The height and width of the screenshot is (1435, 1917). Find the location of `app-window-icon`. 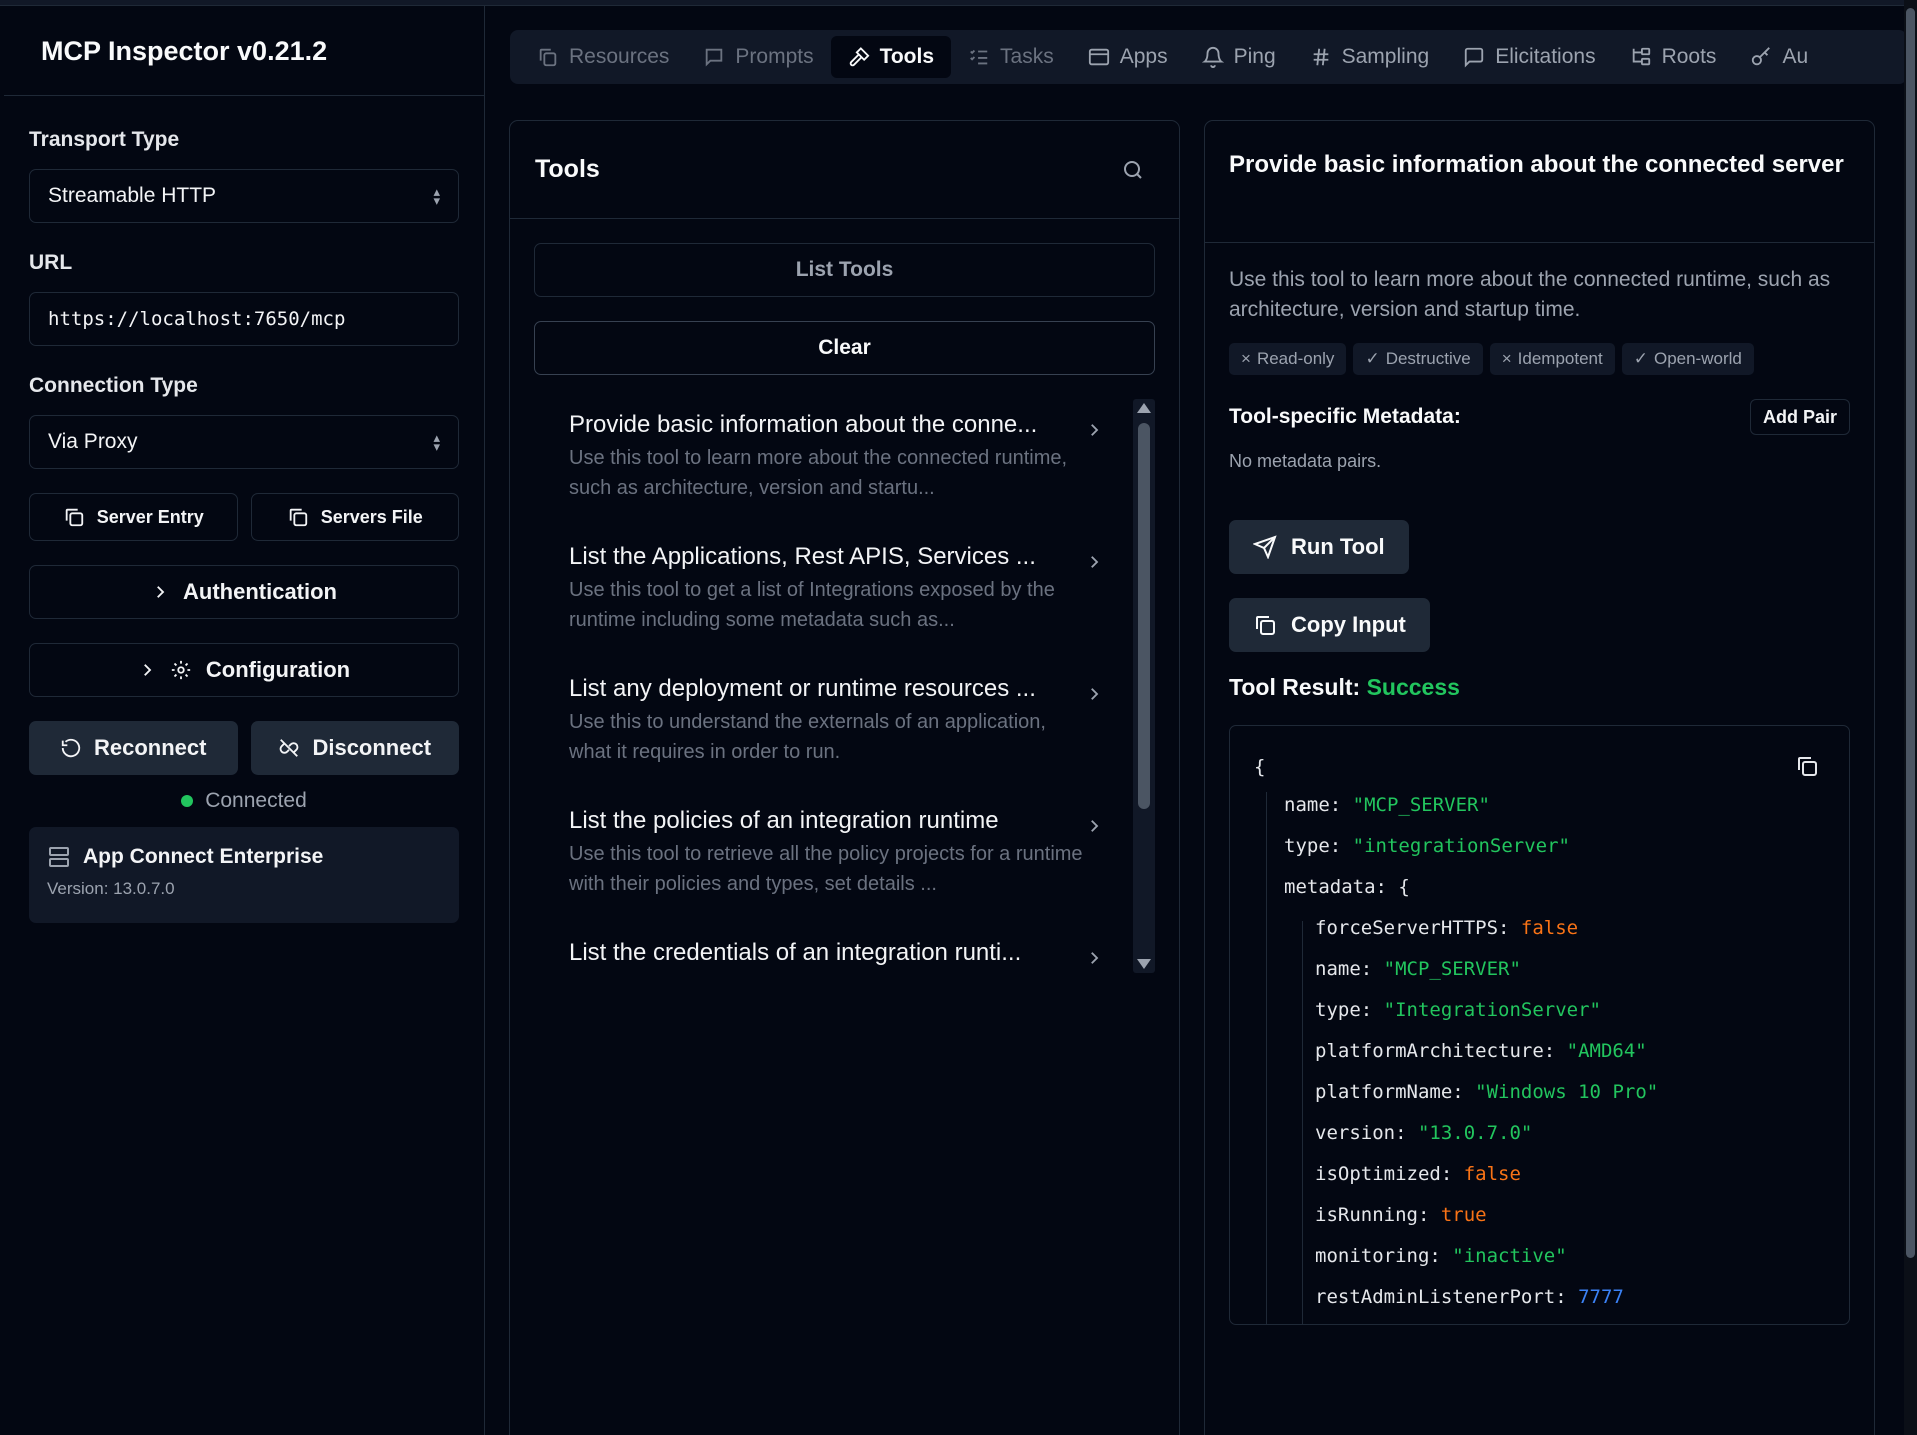

app-window-icon is located at coordinates (1098, 57).